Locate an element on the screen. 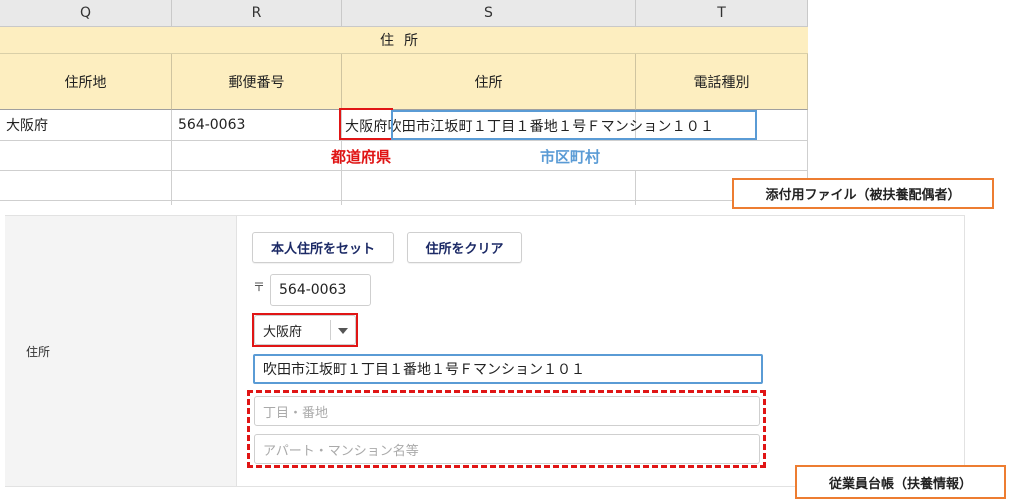 This screenshot has height=502, width=1011. city-address-input: 吹田市江坂町１丁目１番地１号Ｆマンション１０１ is located at coordinates (508, 369).